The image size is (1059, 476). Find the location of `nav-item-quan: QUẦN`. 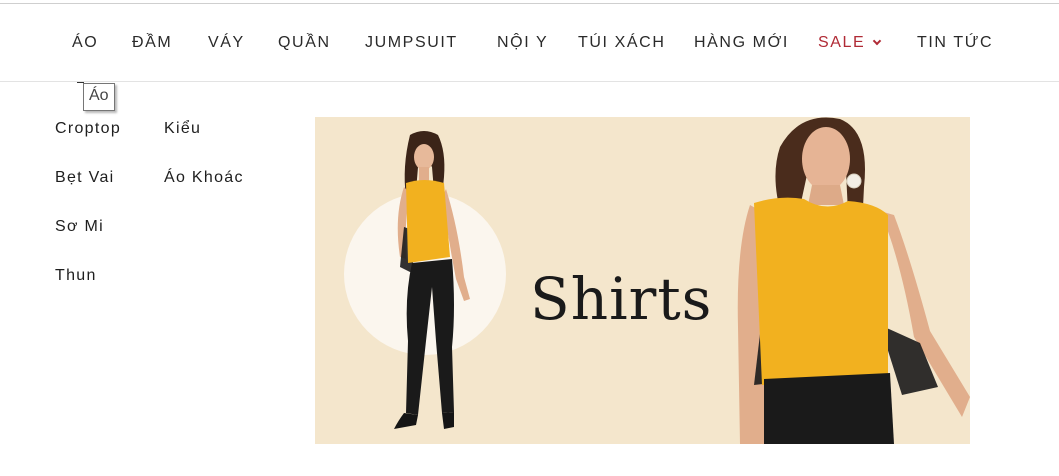

nav-item-quan: QUẦN is located at coordinates (304, 43).